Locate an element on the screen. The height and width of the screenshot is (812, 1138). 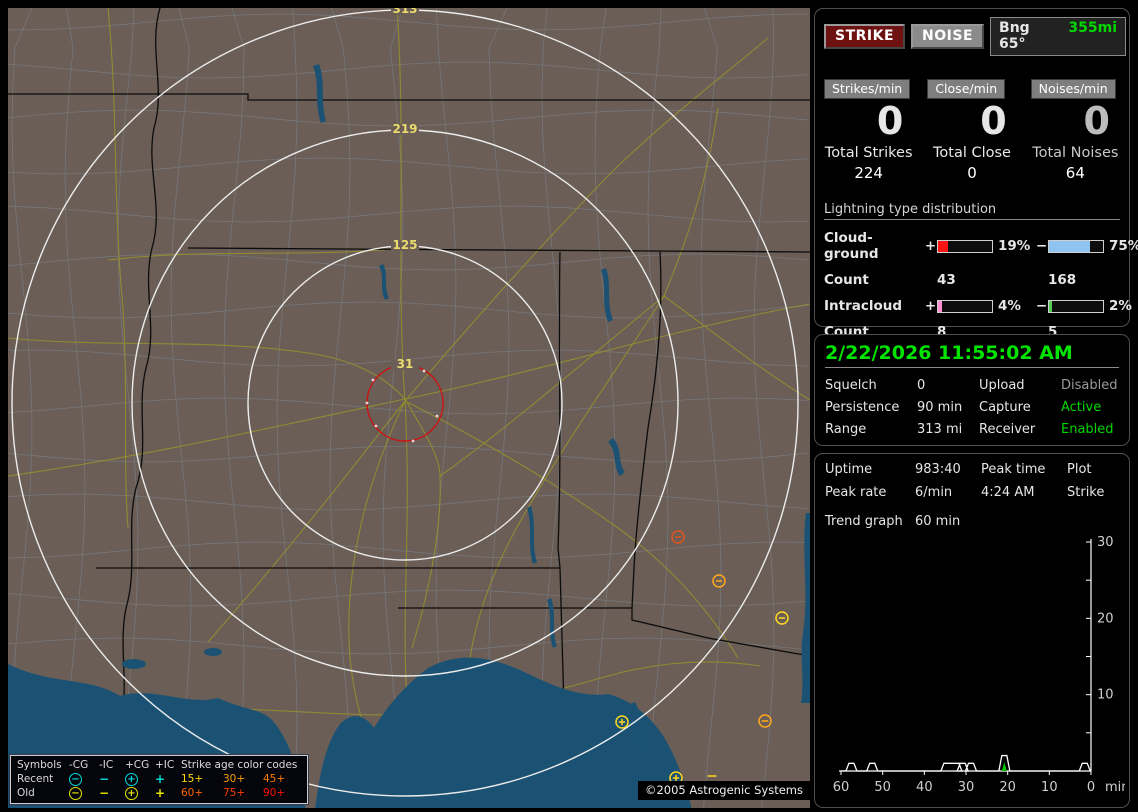
svg-text: 125 is located at coordinates (404, 245).